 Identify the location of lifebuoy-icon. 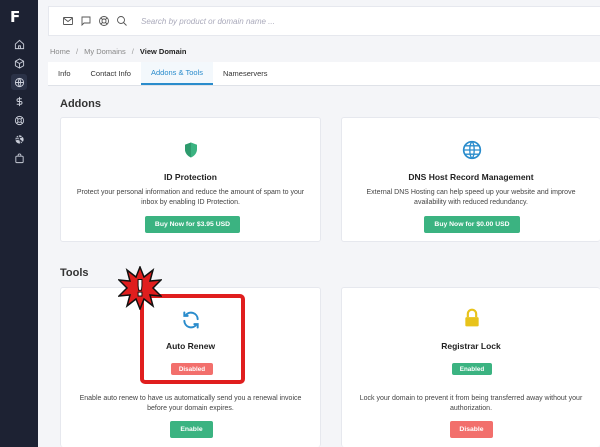
(19, 120).